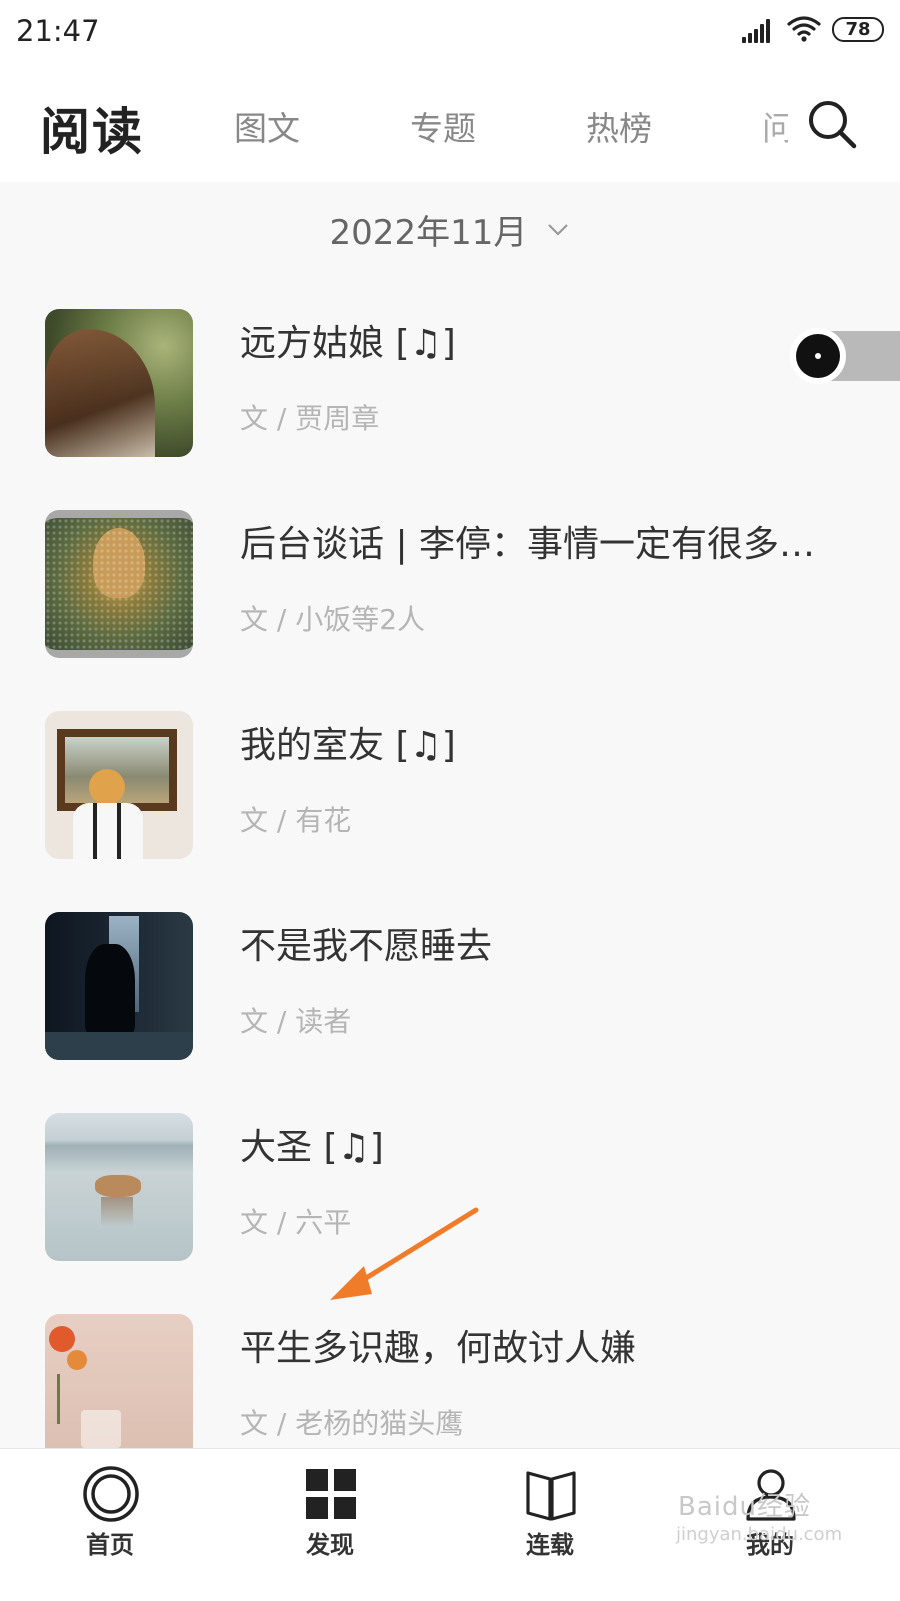 Image resolution: width=900 pixels, height=1601 pixels. I want to click on battery-icon: 78, so click(858, 29).